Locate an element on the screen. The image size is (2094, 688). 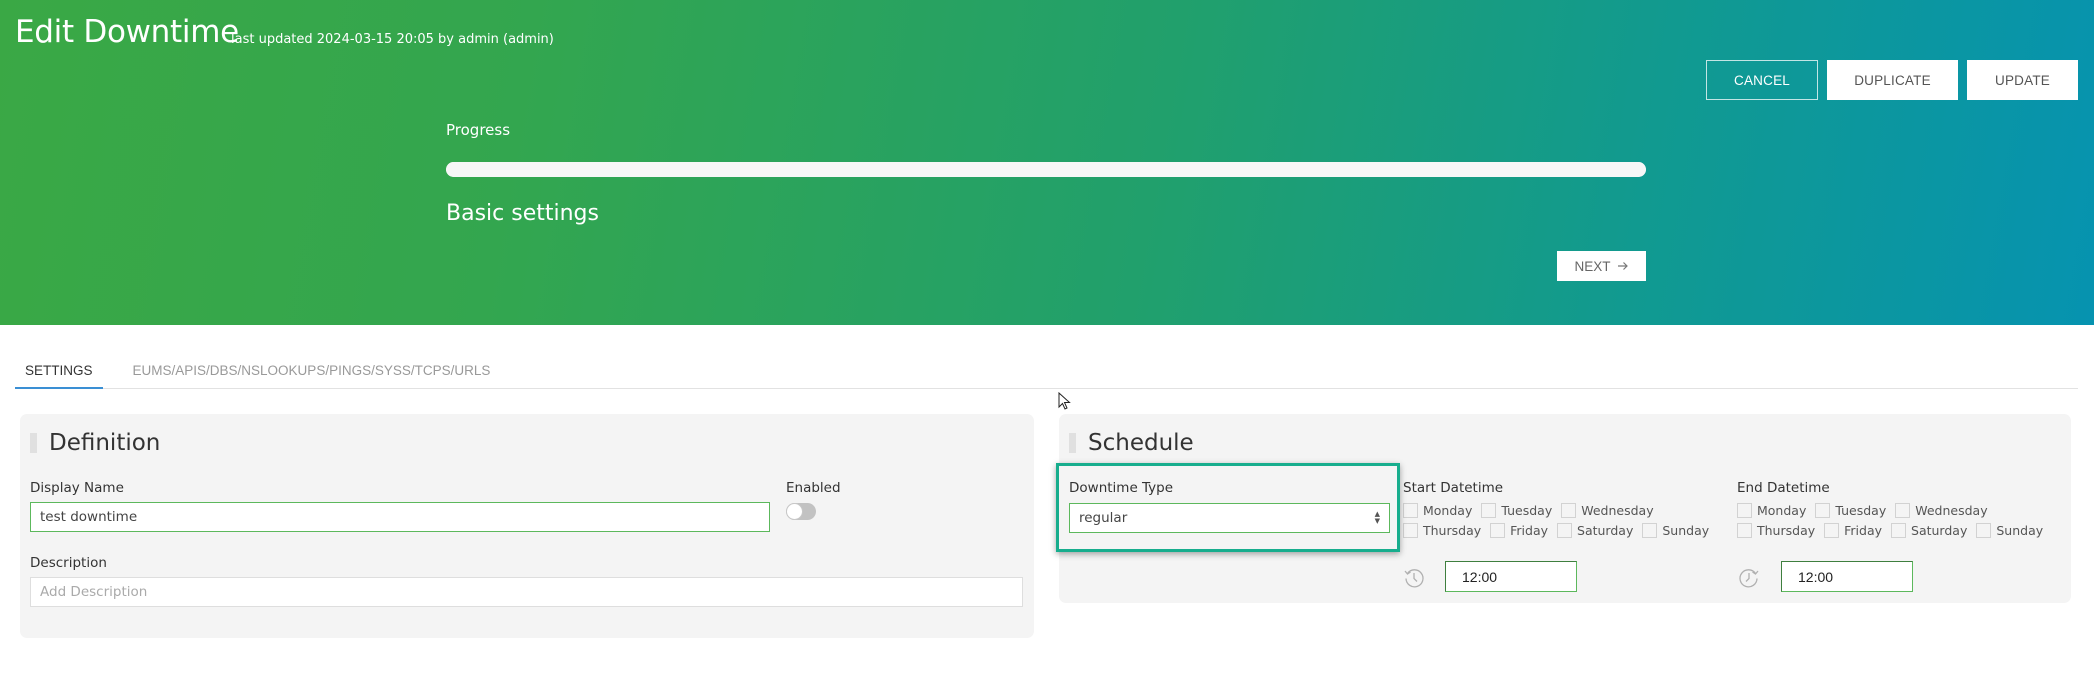
start-datetime-label: Start Datetime is located at coordinates (1453, 488).